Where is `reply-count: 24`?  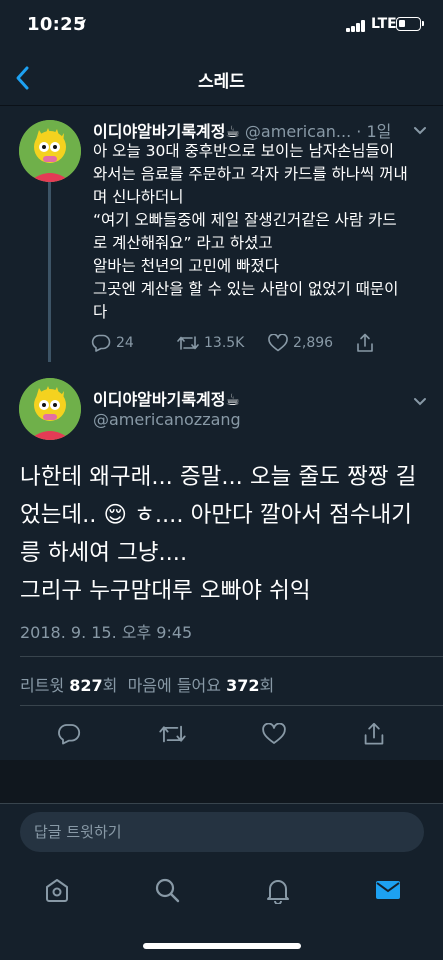 reply-count: 24 is located at coordinates (125, 343).